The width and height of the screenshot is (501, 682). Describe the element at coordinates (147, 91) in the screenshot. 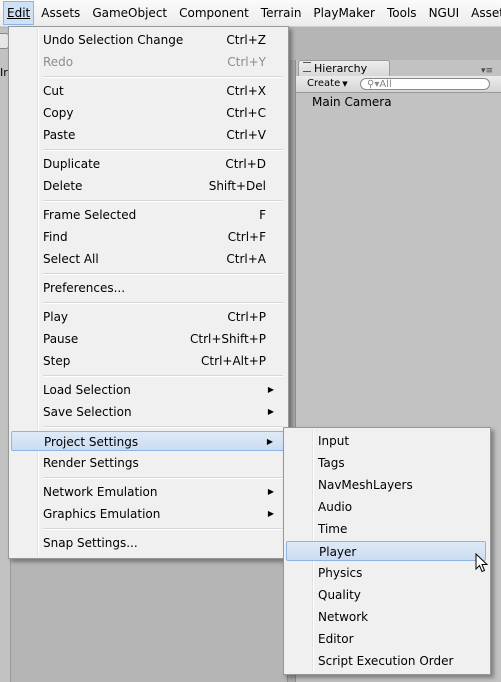

I see `menu-item-cut: Cut Ctrl+X` at that location.